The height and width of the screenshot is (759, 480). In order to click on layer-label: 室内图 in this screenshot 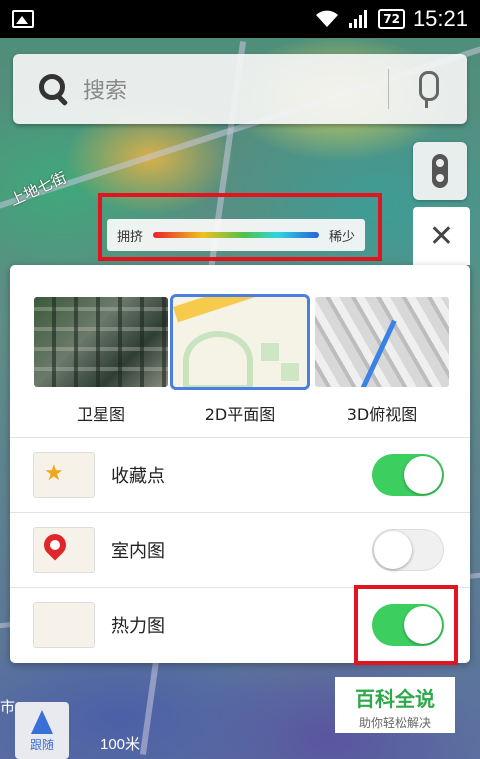, I will do `click(138, 551)`.